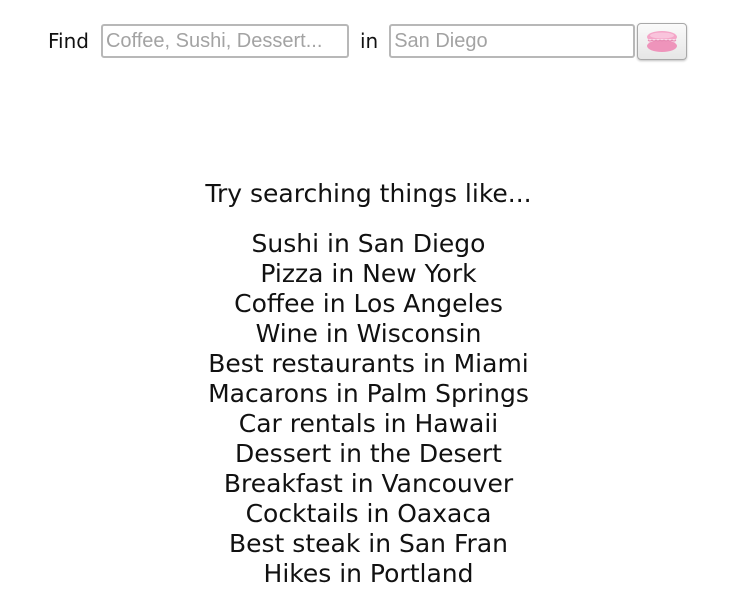 The height and width of the screenshot is (606, 737). Describe the element at coordinates (368, 484) in the screenshot. I see `suggestion-item: Breakfast in Vancouver` at that location.